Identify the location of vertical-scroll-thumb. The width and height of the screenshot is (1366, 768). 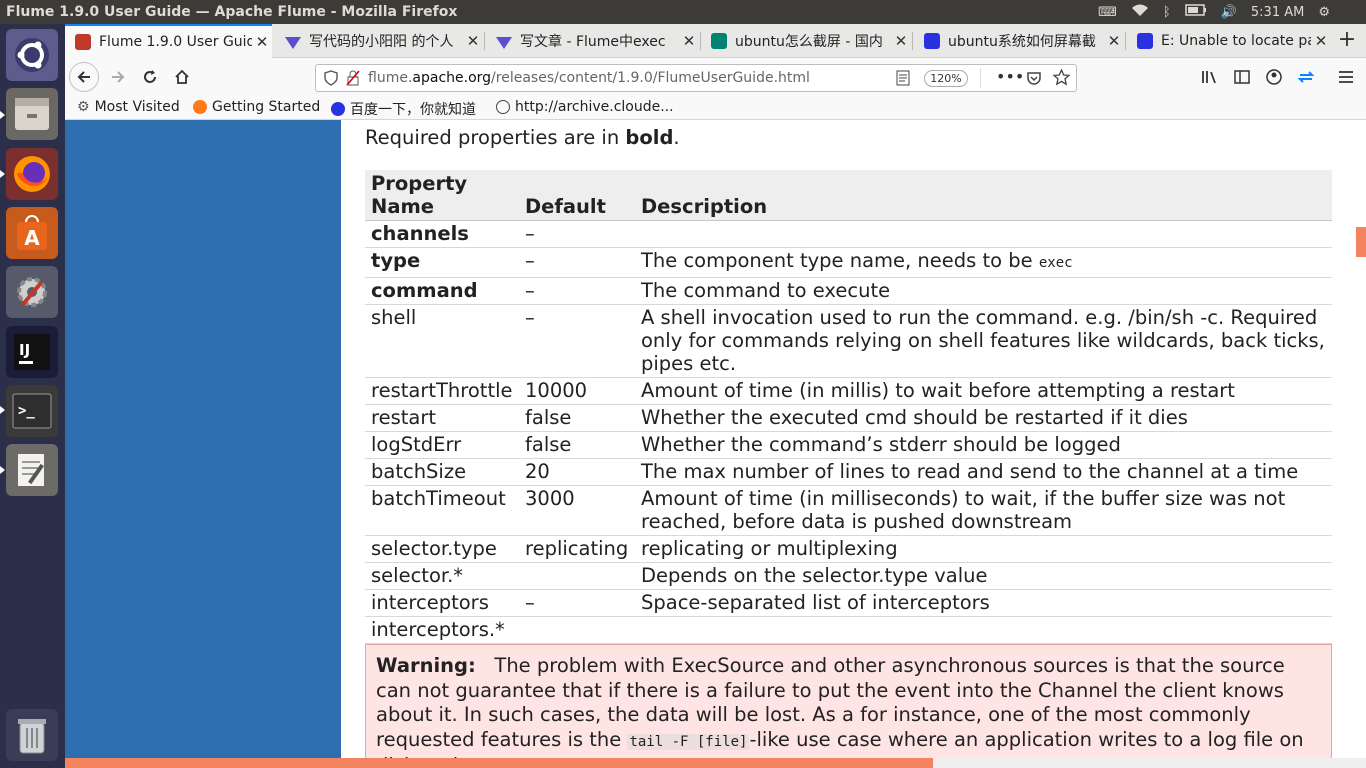
(1361, 242).